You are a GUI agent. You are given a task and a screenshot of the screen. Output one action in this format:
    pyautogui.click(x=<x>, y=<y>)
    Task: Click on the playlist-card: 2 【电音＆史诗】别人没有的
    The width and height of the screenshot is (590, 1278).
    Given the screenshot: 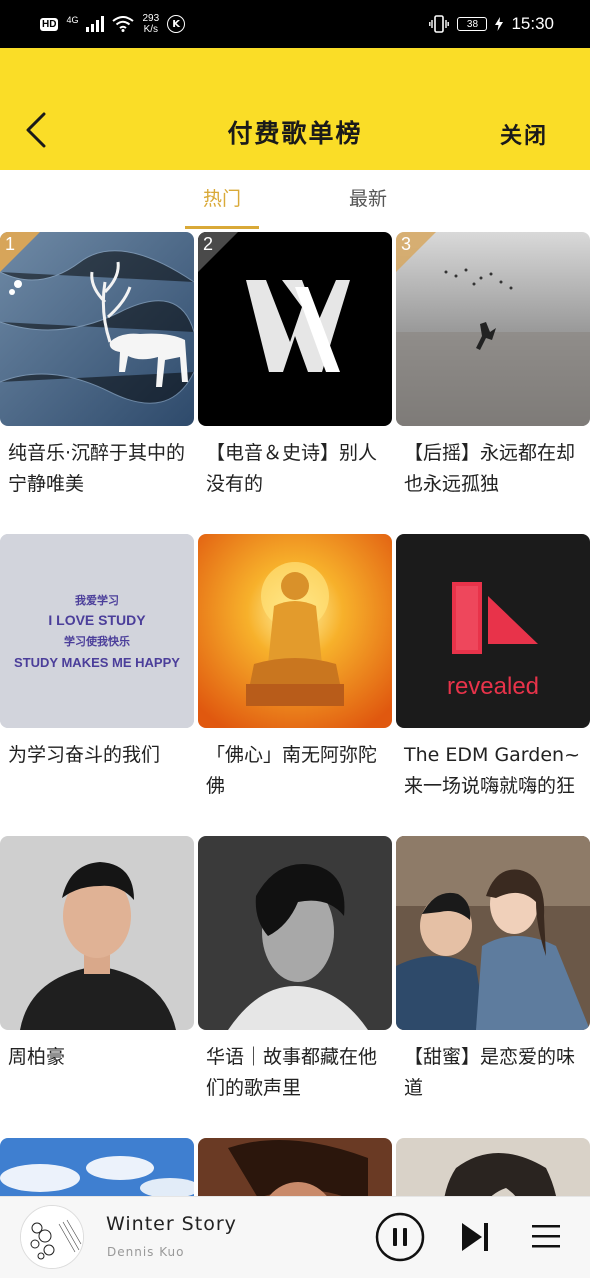 What is the action you would take?
    pyautogui.click(x=295, y=366)
    